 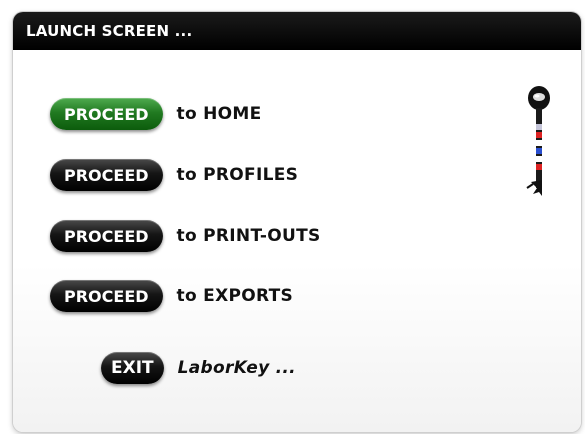 I want to click on action-row-exports: PROCEED to EXPORTS, so click(x=171, y=296).